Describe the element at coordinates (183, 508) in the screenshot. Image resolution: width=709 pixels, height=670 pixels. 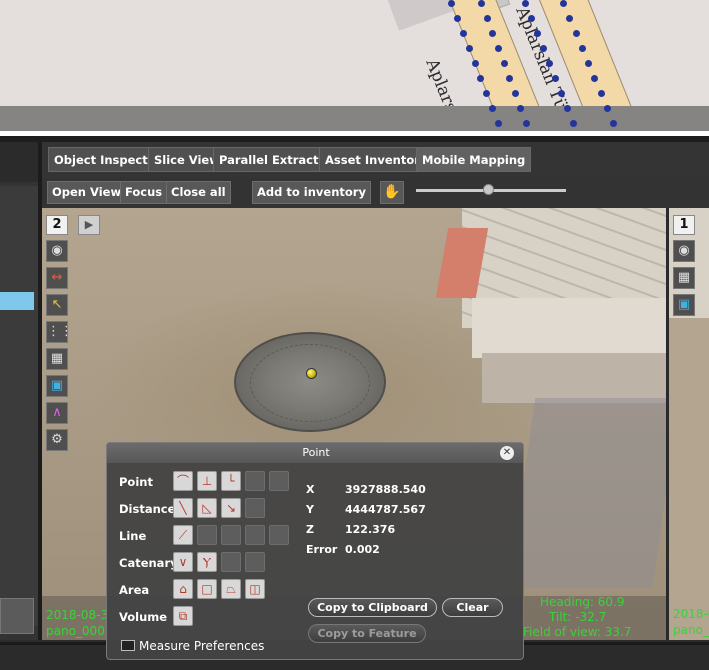
I see `distance-tool-icon: ╲` at that location.